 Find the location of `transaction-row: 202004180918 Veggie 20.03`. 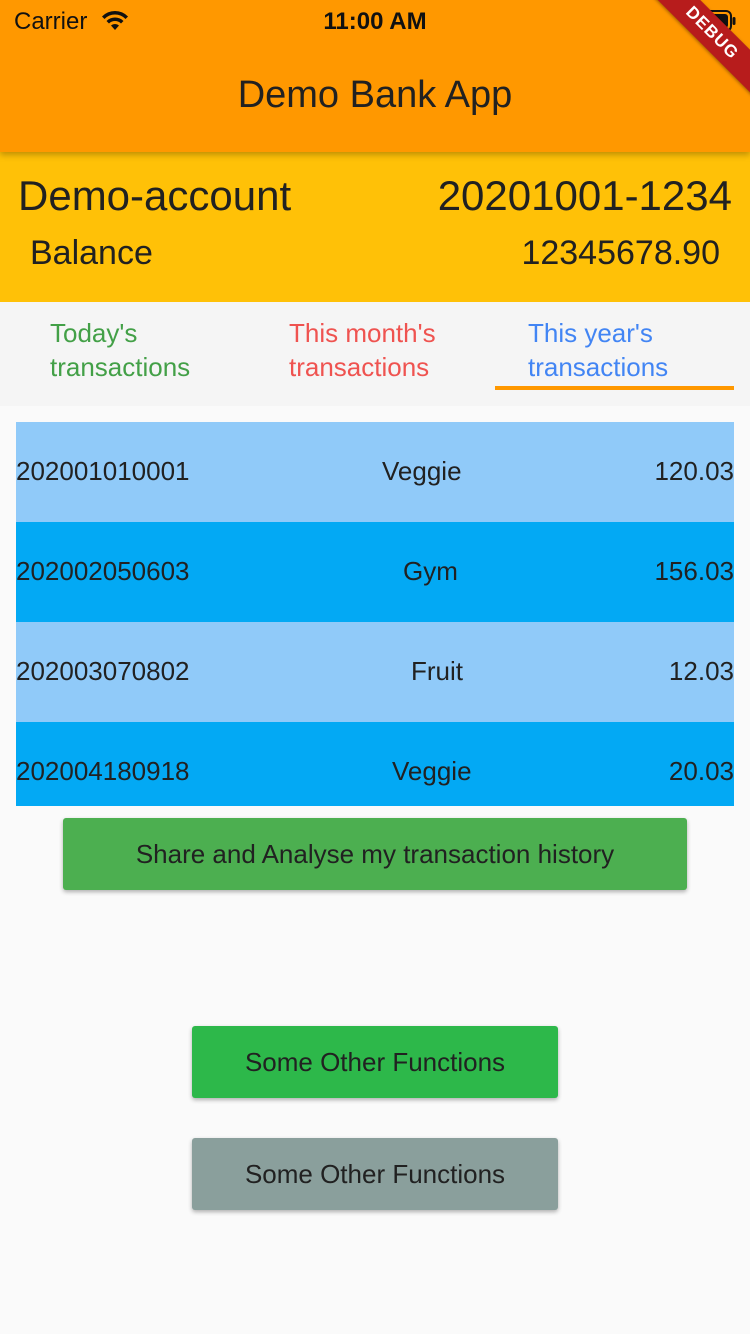

transaction-row: 202004180918 Veggie 20.03 is located at coordinates (375, 764).